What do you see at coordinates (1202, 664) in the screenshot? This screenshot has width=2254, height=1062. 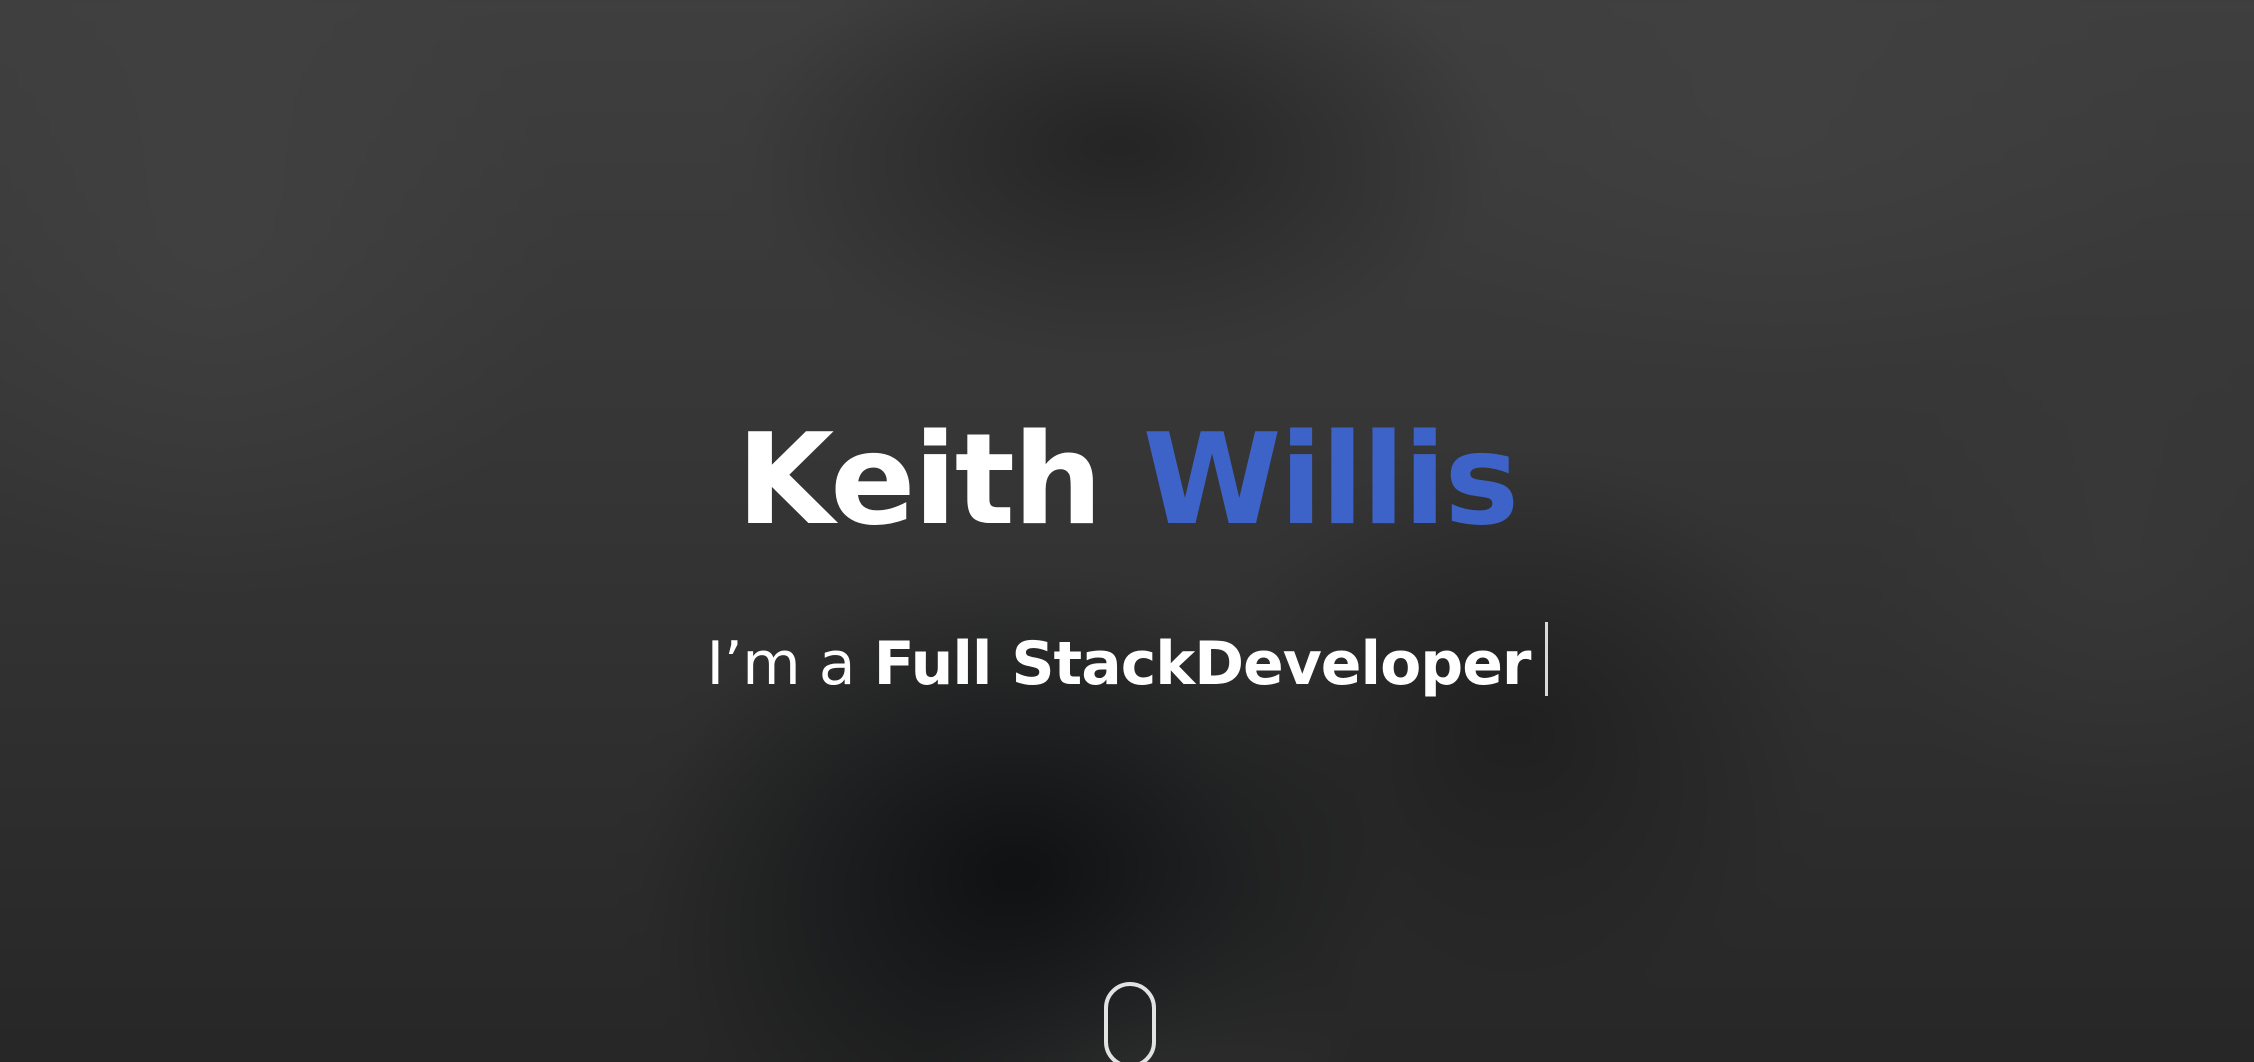 I see `hero-role-text: Full StackDeveloper` at bounding box center [1202, 664].